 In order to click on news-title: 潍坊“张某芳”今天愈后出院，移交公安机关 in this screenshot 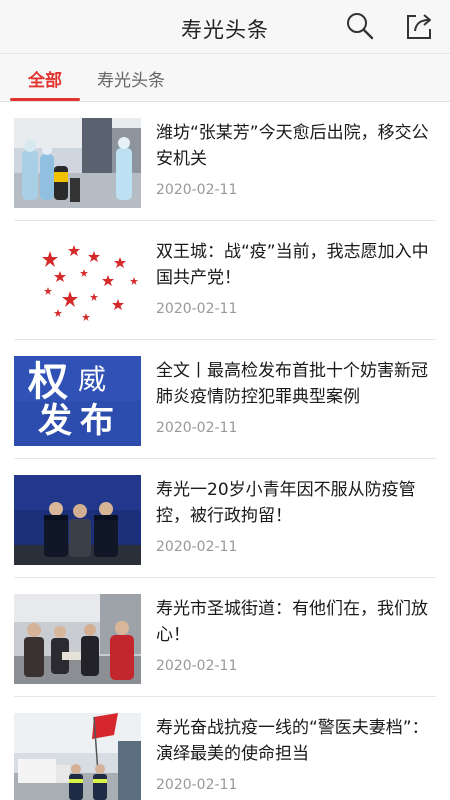, I will do `click(297, 146)`.